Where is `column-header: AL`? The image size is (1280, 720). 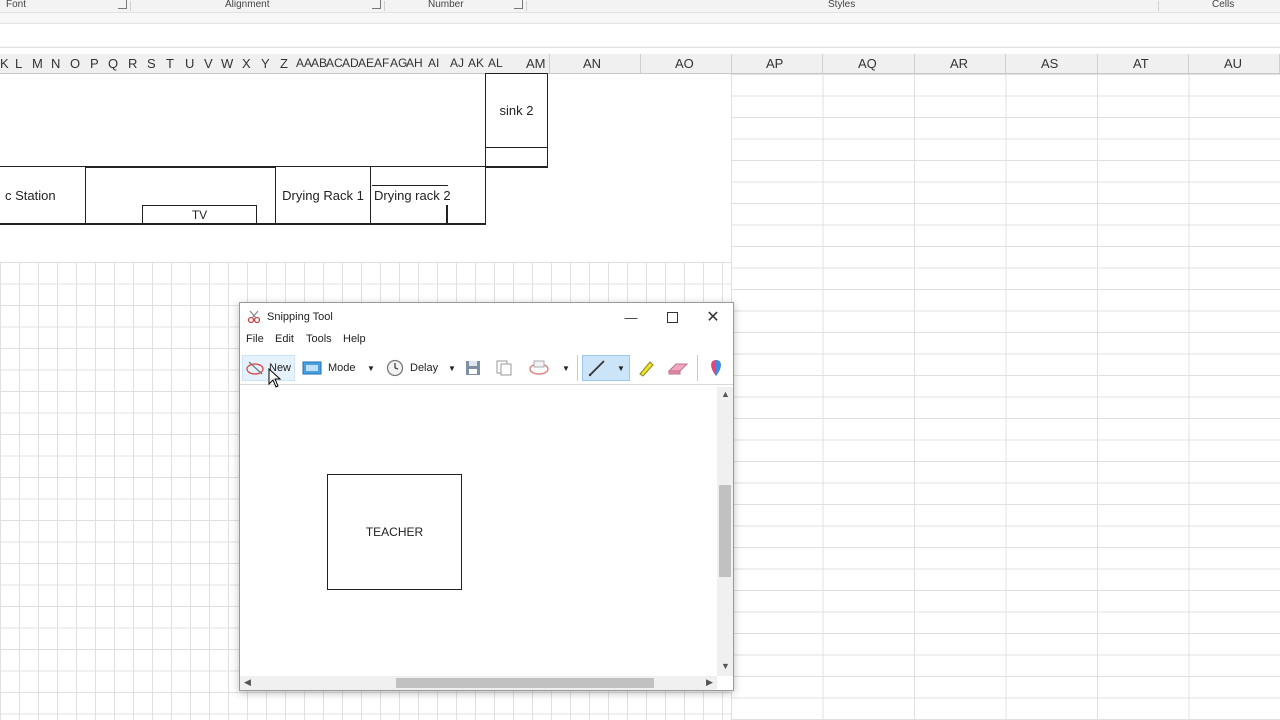 column-header: AL is located at coordinates (495, 63).